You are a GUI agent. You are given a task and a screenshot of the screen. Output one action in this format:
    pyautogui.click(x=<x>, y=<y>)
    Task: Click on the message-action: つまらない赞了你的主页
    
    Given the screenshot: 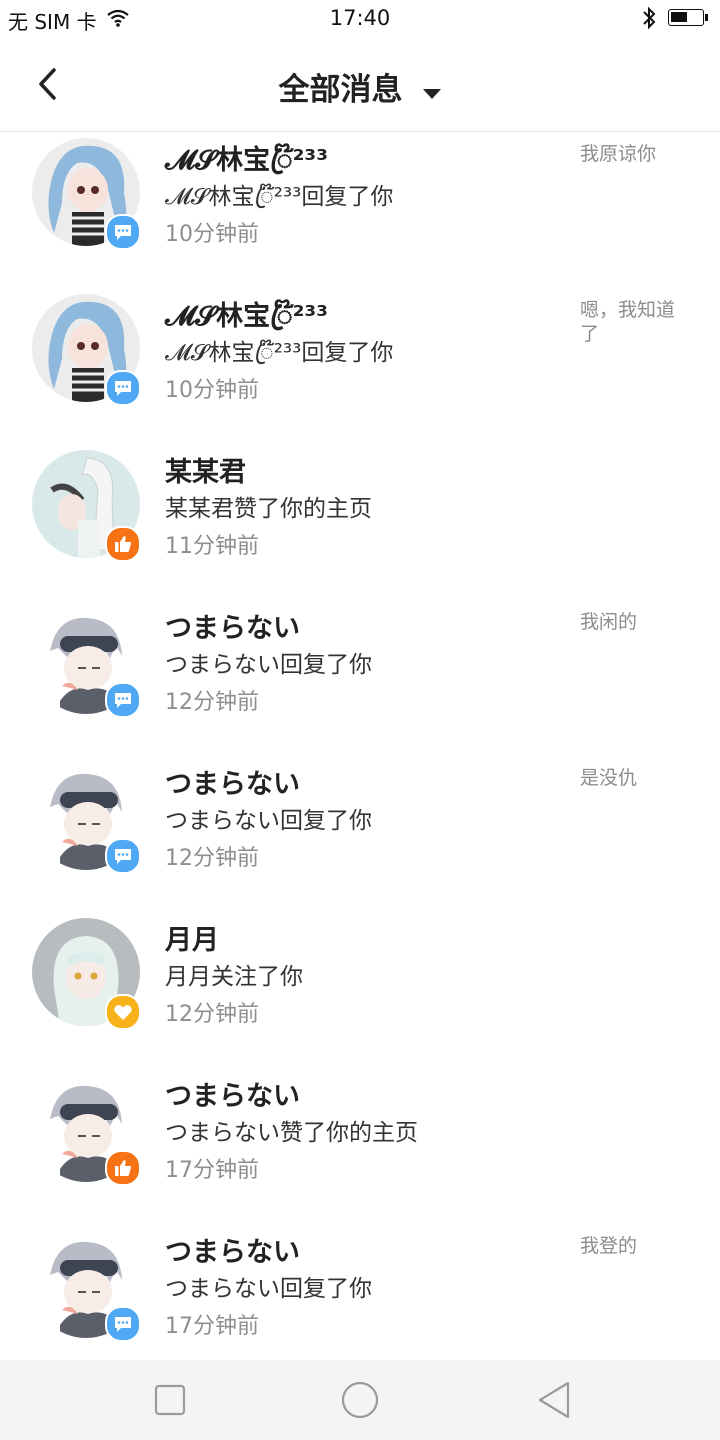 What is the action you would take?
    pyautogui.click(x=291, y=1133)
    